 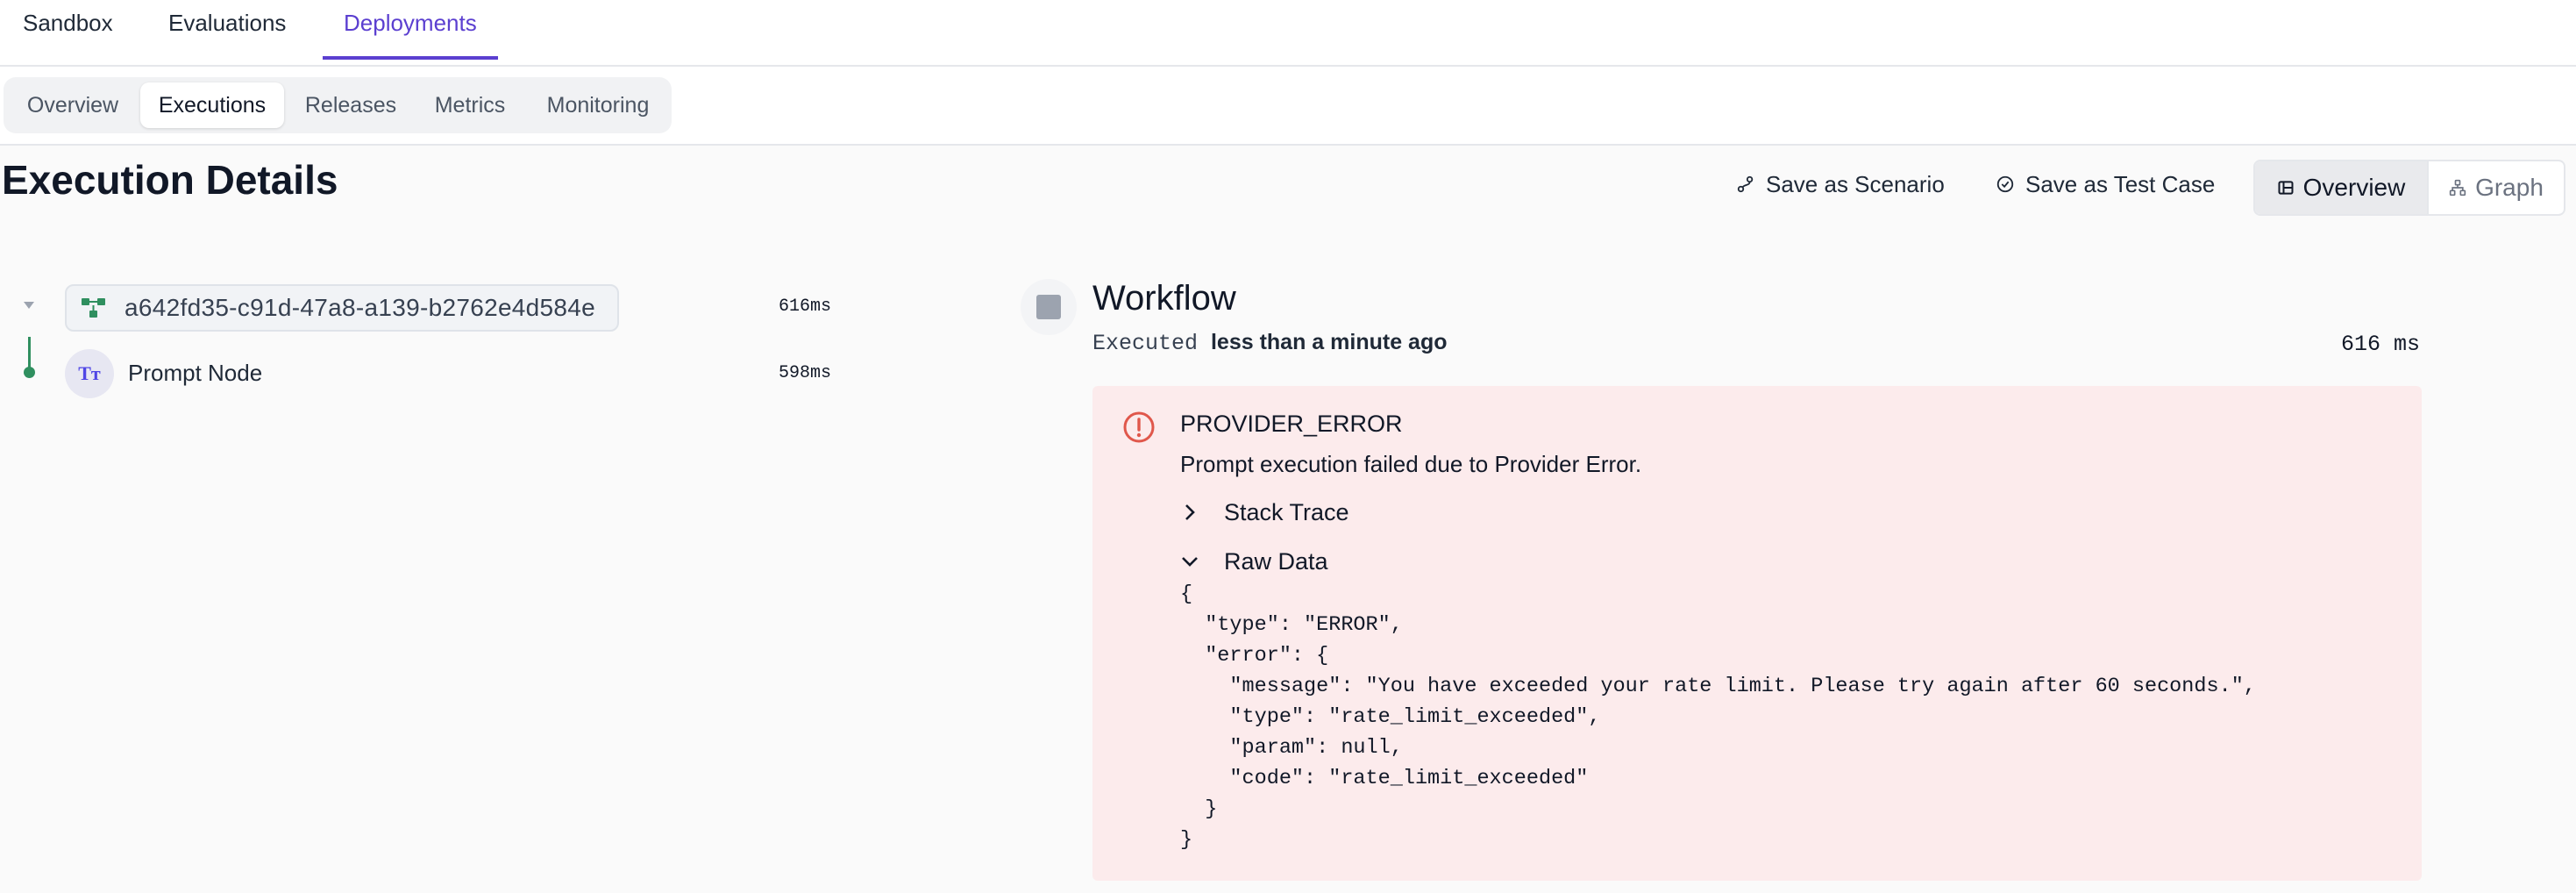 What do you see at coordinates (1276, 561) in the screenshot?
I see `raw-data-label: Raw Data` at bounding box center [1276, 561].